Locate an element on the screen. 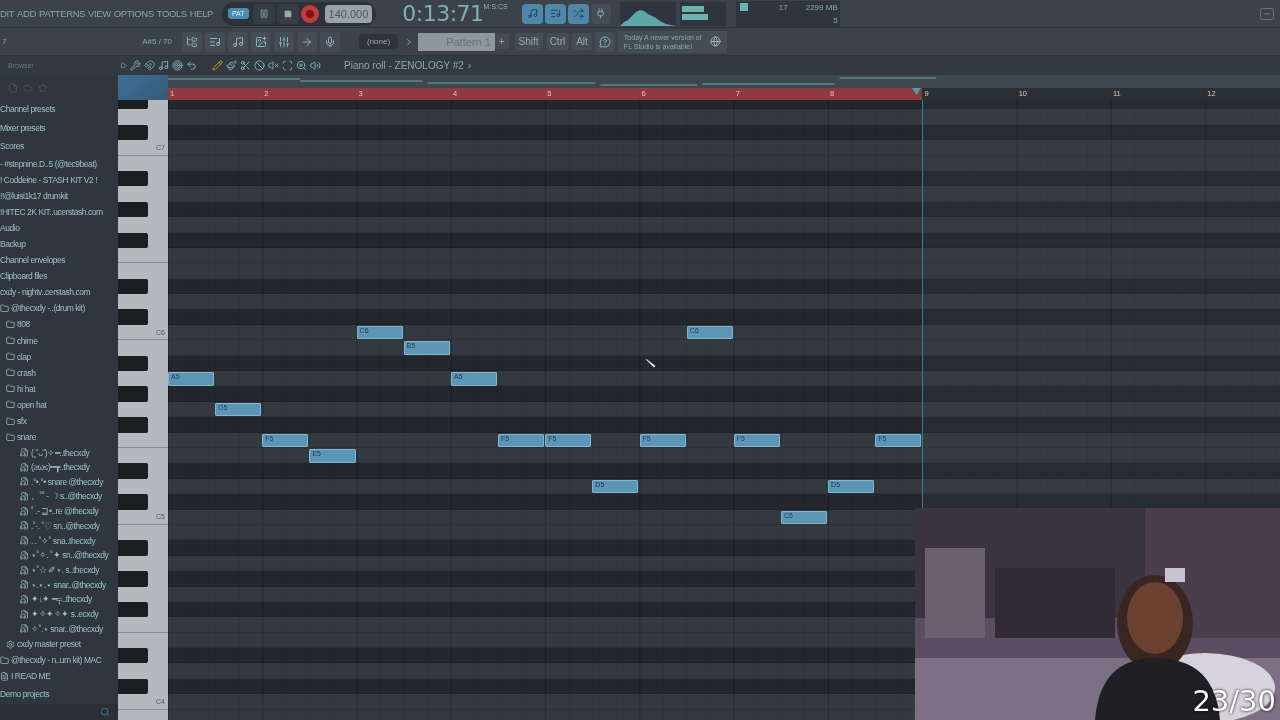 This screenshot has height=720, width=1280. browser-item: @thecxdy -..(drum kit) is located at coordinates (59, 308).